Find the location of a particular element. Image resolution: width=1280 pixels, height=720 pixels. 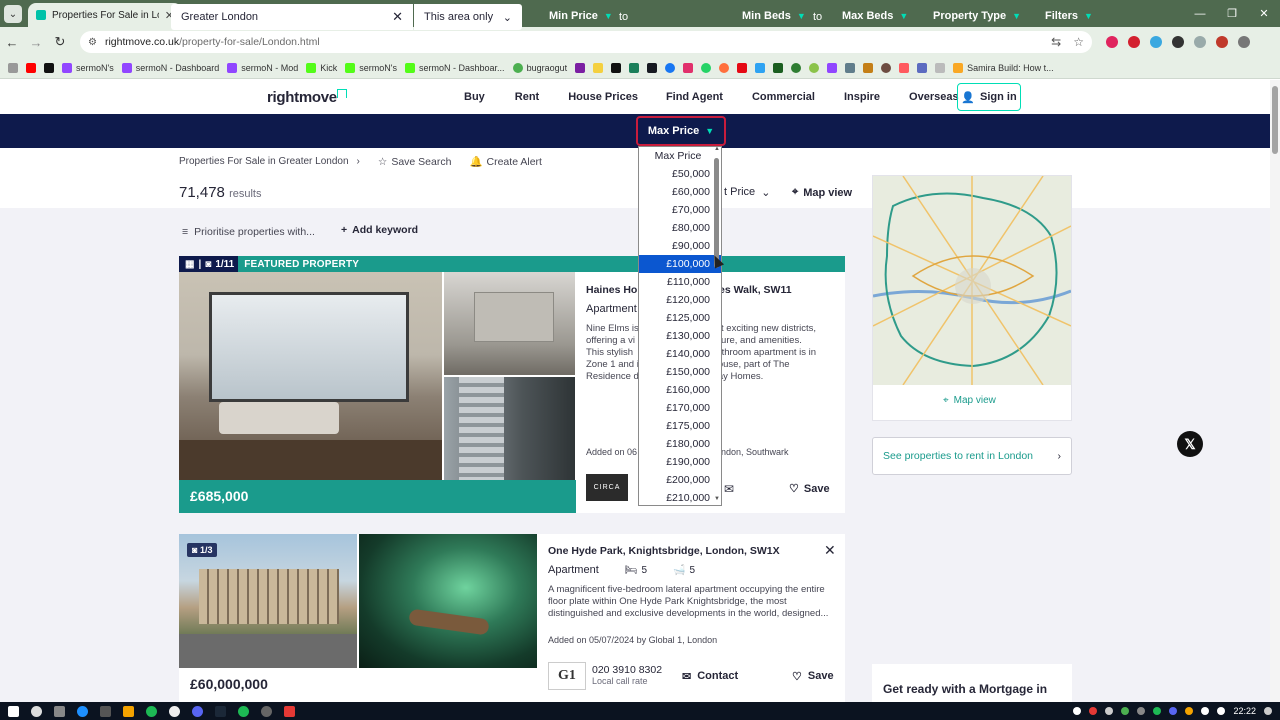

task-view-icon is located at coordinates (59, 711).